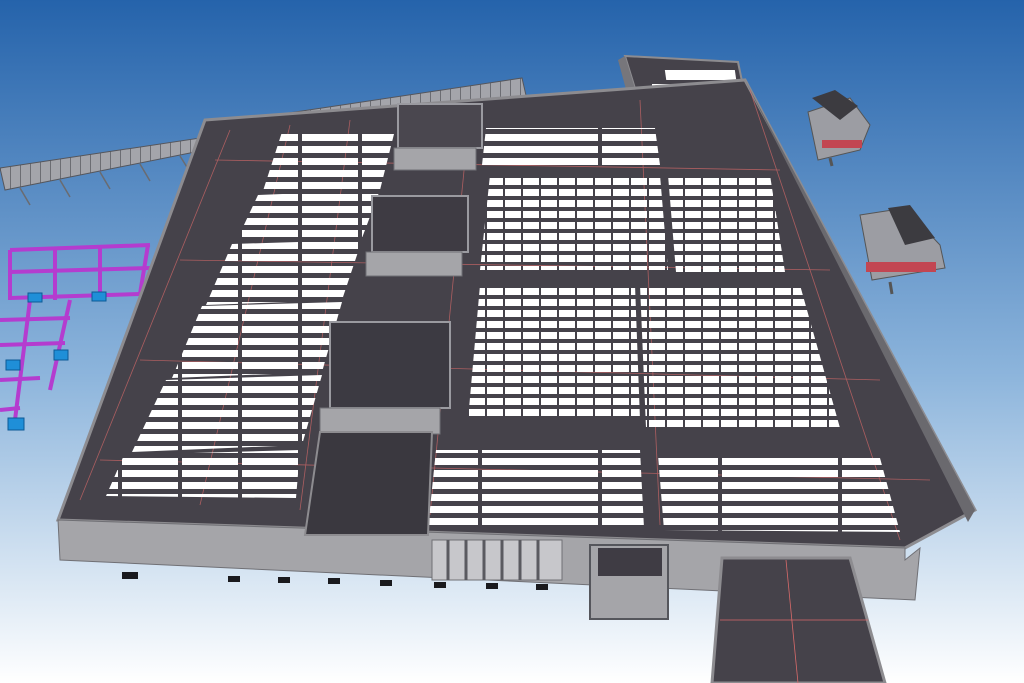 This screenshot has height=683, width=1024. What do you see at coordinates (654, 356) in the screenshot?
I see `solar-panel-array-center-south` at bounding box center [654, 356].